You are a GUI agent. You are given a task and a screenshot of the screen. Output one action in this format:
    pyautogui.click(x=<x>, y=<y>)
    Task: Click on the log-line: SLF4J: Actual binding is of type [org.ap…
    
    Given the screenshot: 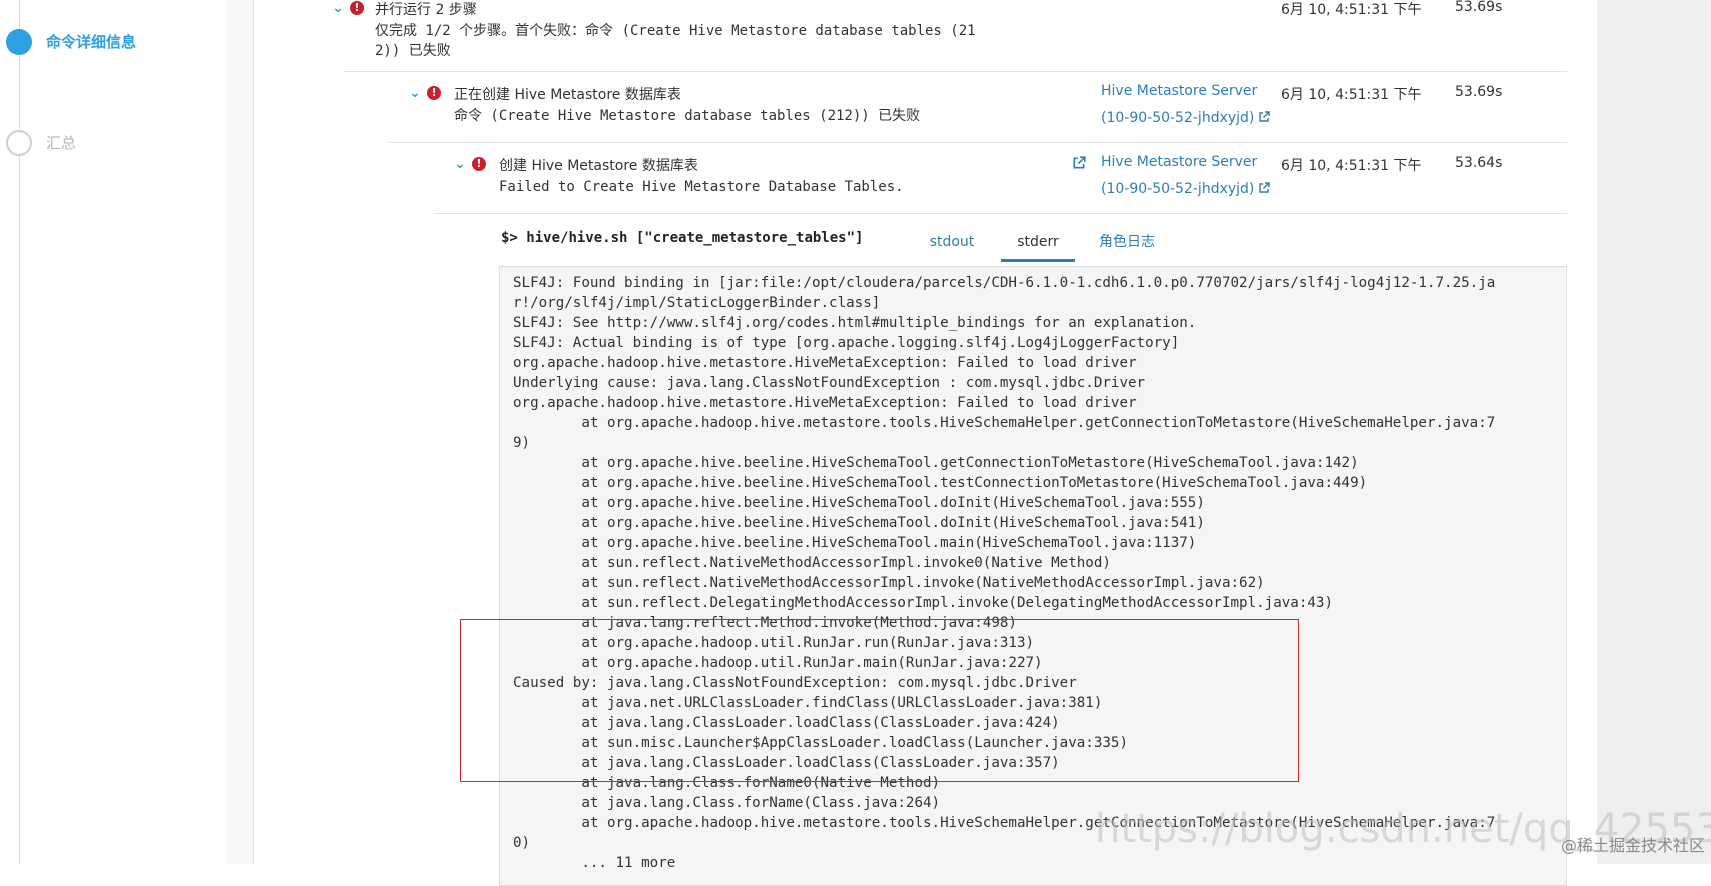 What is the action you would take?
    pyautogui.click(x=846, y=343)
    